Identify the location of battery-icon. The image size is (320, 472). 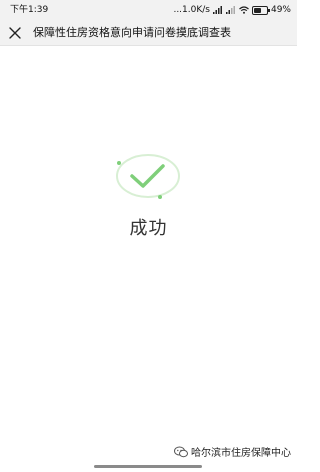
(260, 10).